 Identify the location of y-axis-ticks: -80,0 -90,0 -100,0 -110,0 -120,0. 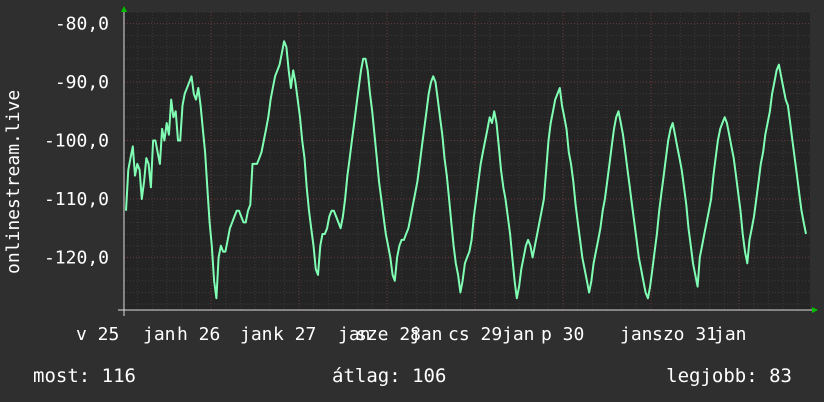
(76, 141).